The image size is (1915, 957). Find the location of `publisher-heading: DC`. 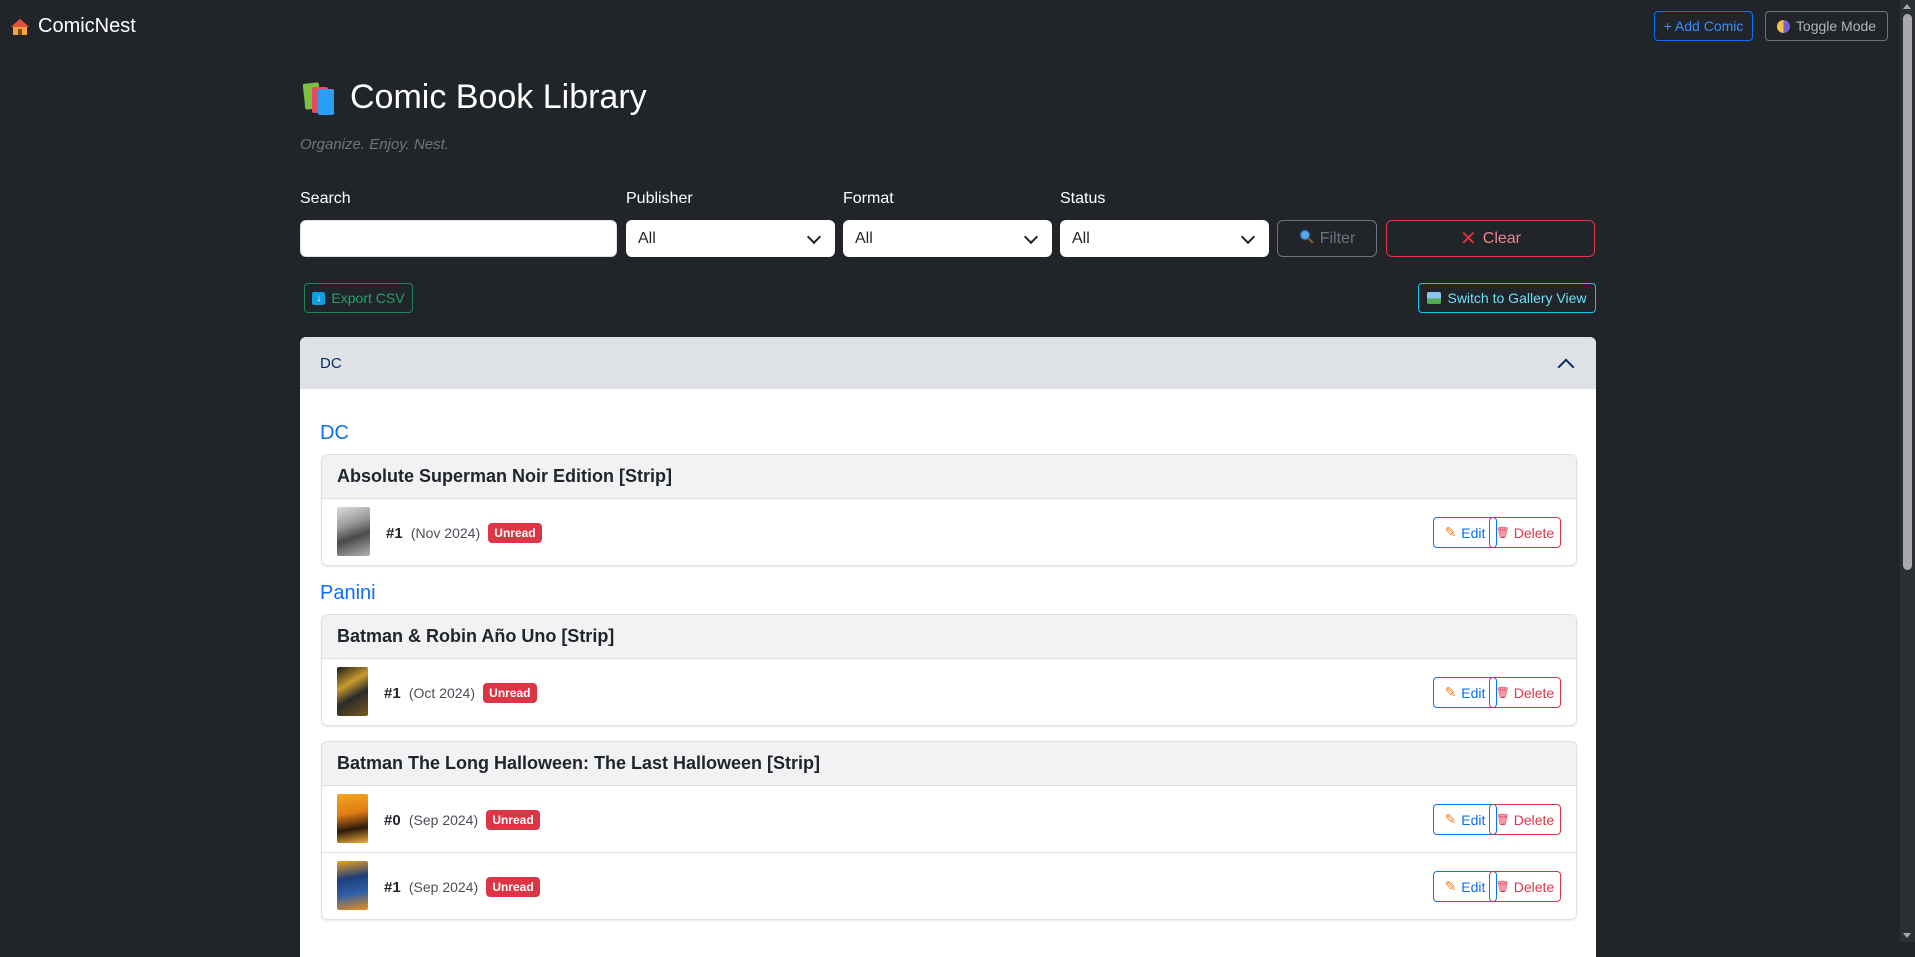

publisher-heading: DC is located at coordinates (334, 433).